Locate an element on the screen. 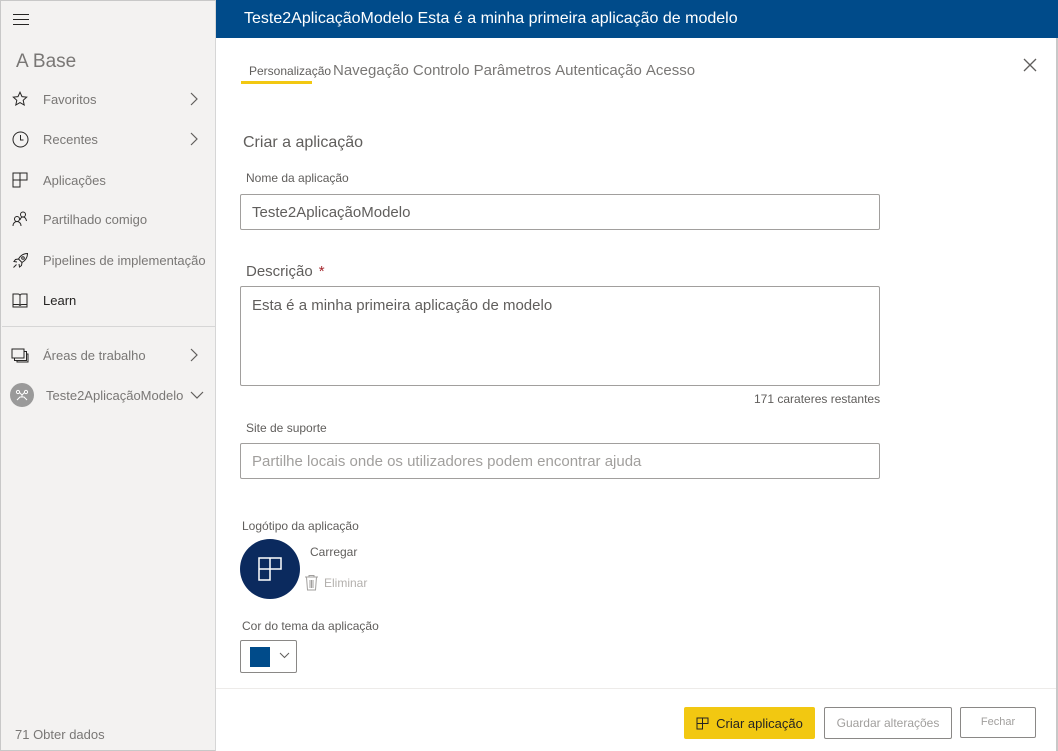 This screenshot has height=751, width=1058. close-button: Fechar is located at coordinates (998, 722).